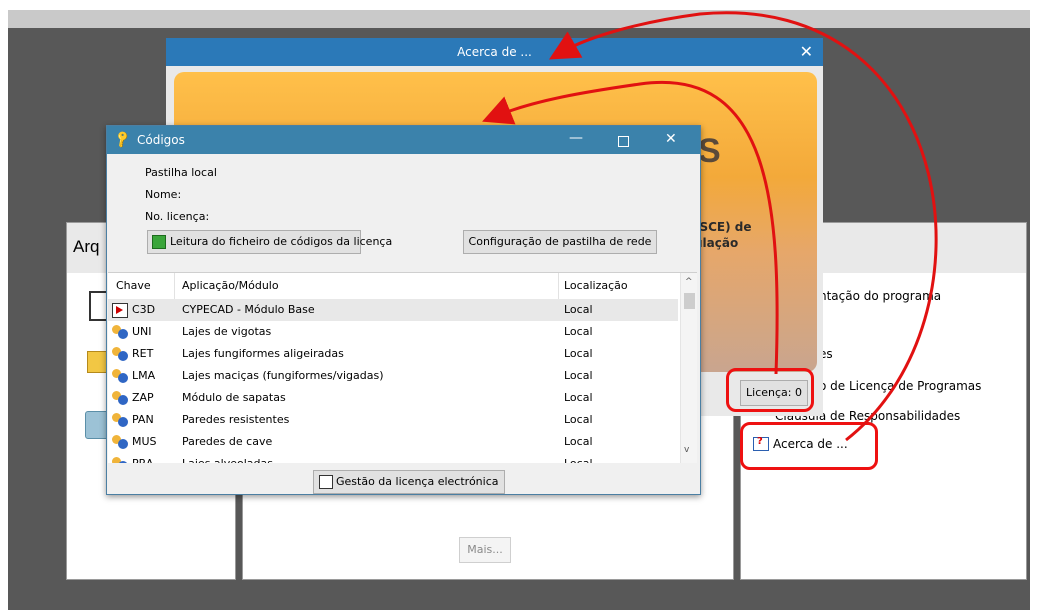 This screenshot has width=1057, height=610. I want to click on right-item-presentation: ntação do programa, so click(880, 296).